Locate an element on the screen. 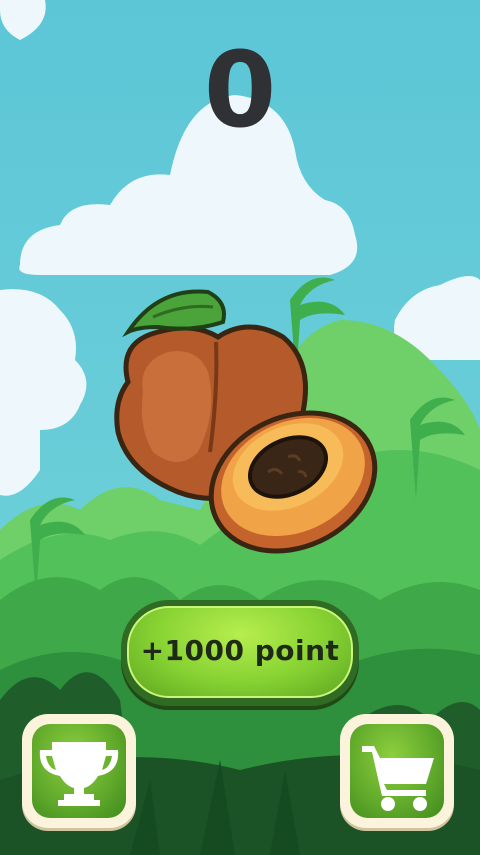 The width and height of the screenshot is (480, 855). bonus-points-label: +1000 point is located at coordinates (240, 650).